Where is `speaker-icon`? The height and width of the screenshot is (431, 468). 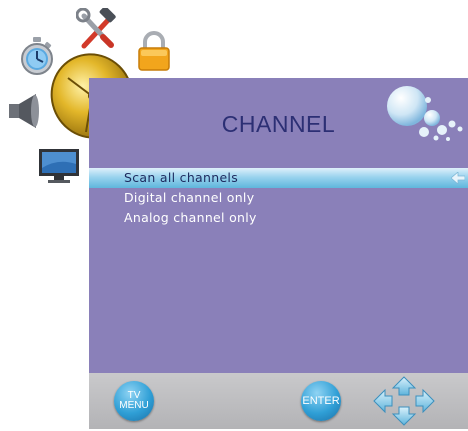 speaker-icon is located at coordinates (24, 111).